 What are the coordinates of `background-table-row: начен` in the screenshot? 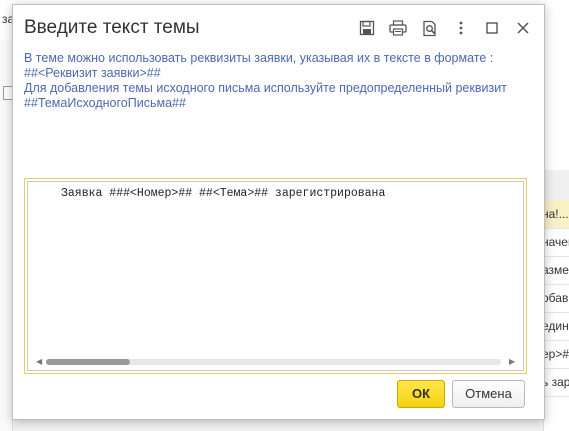 It's located at (556, 242).